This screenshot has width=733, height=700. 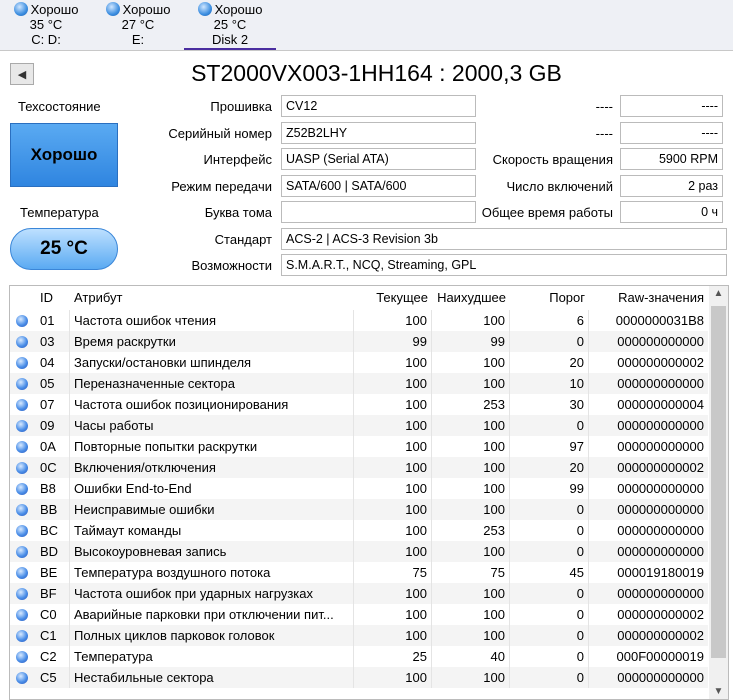 What do you see at coordinates (549, 383) in the screenshot?
I see `cell: 10` at bounding box center [549, 383].